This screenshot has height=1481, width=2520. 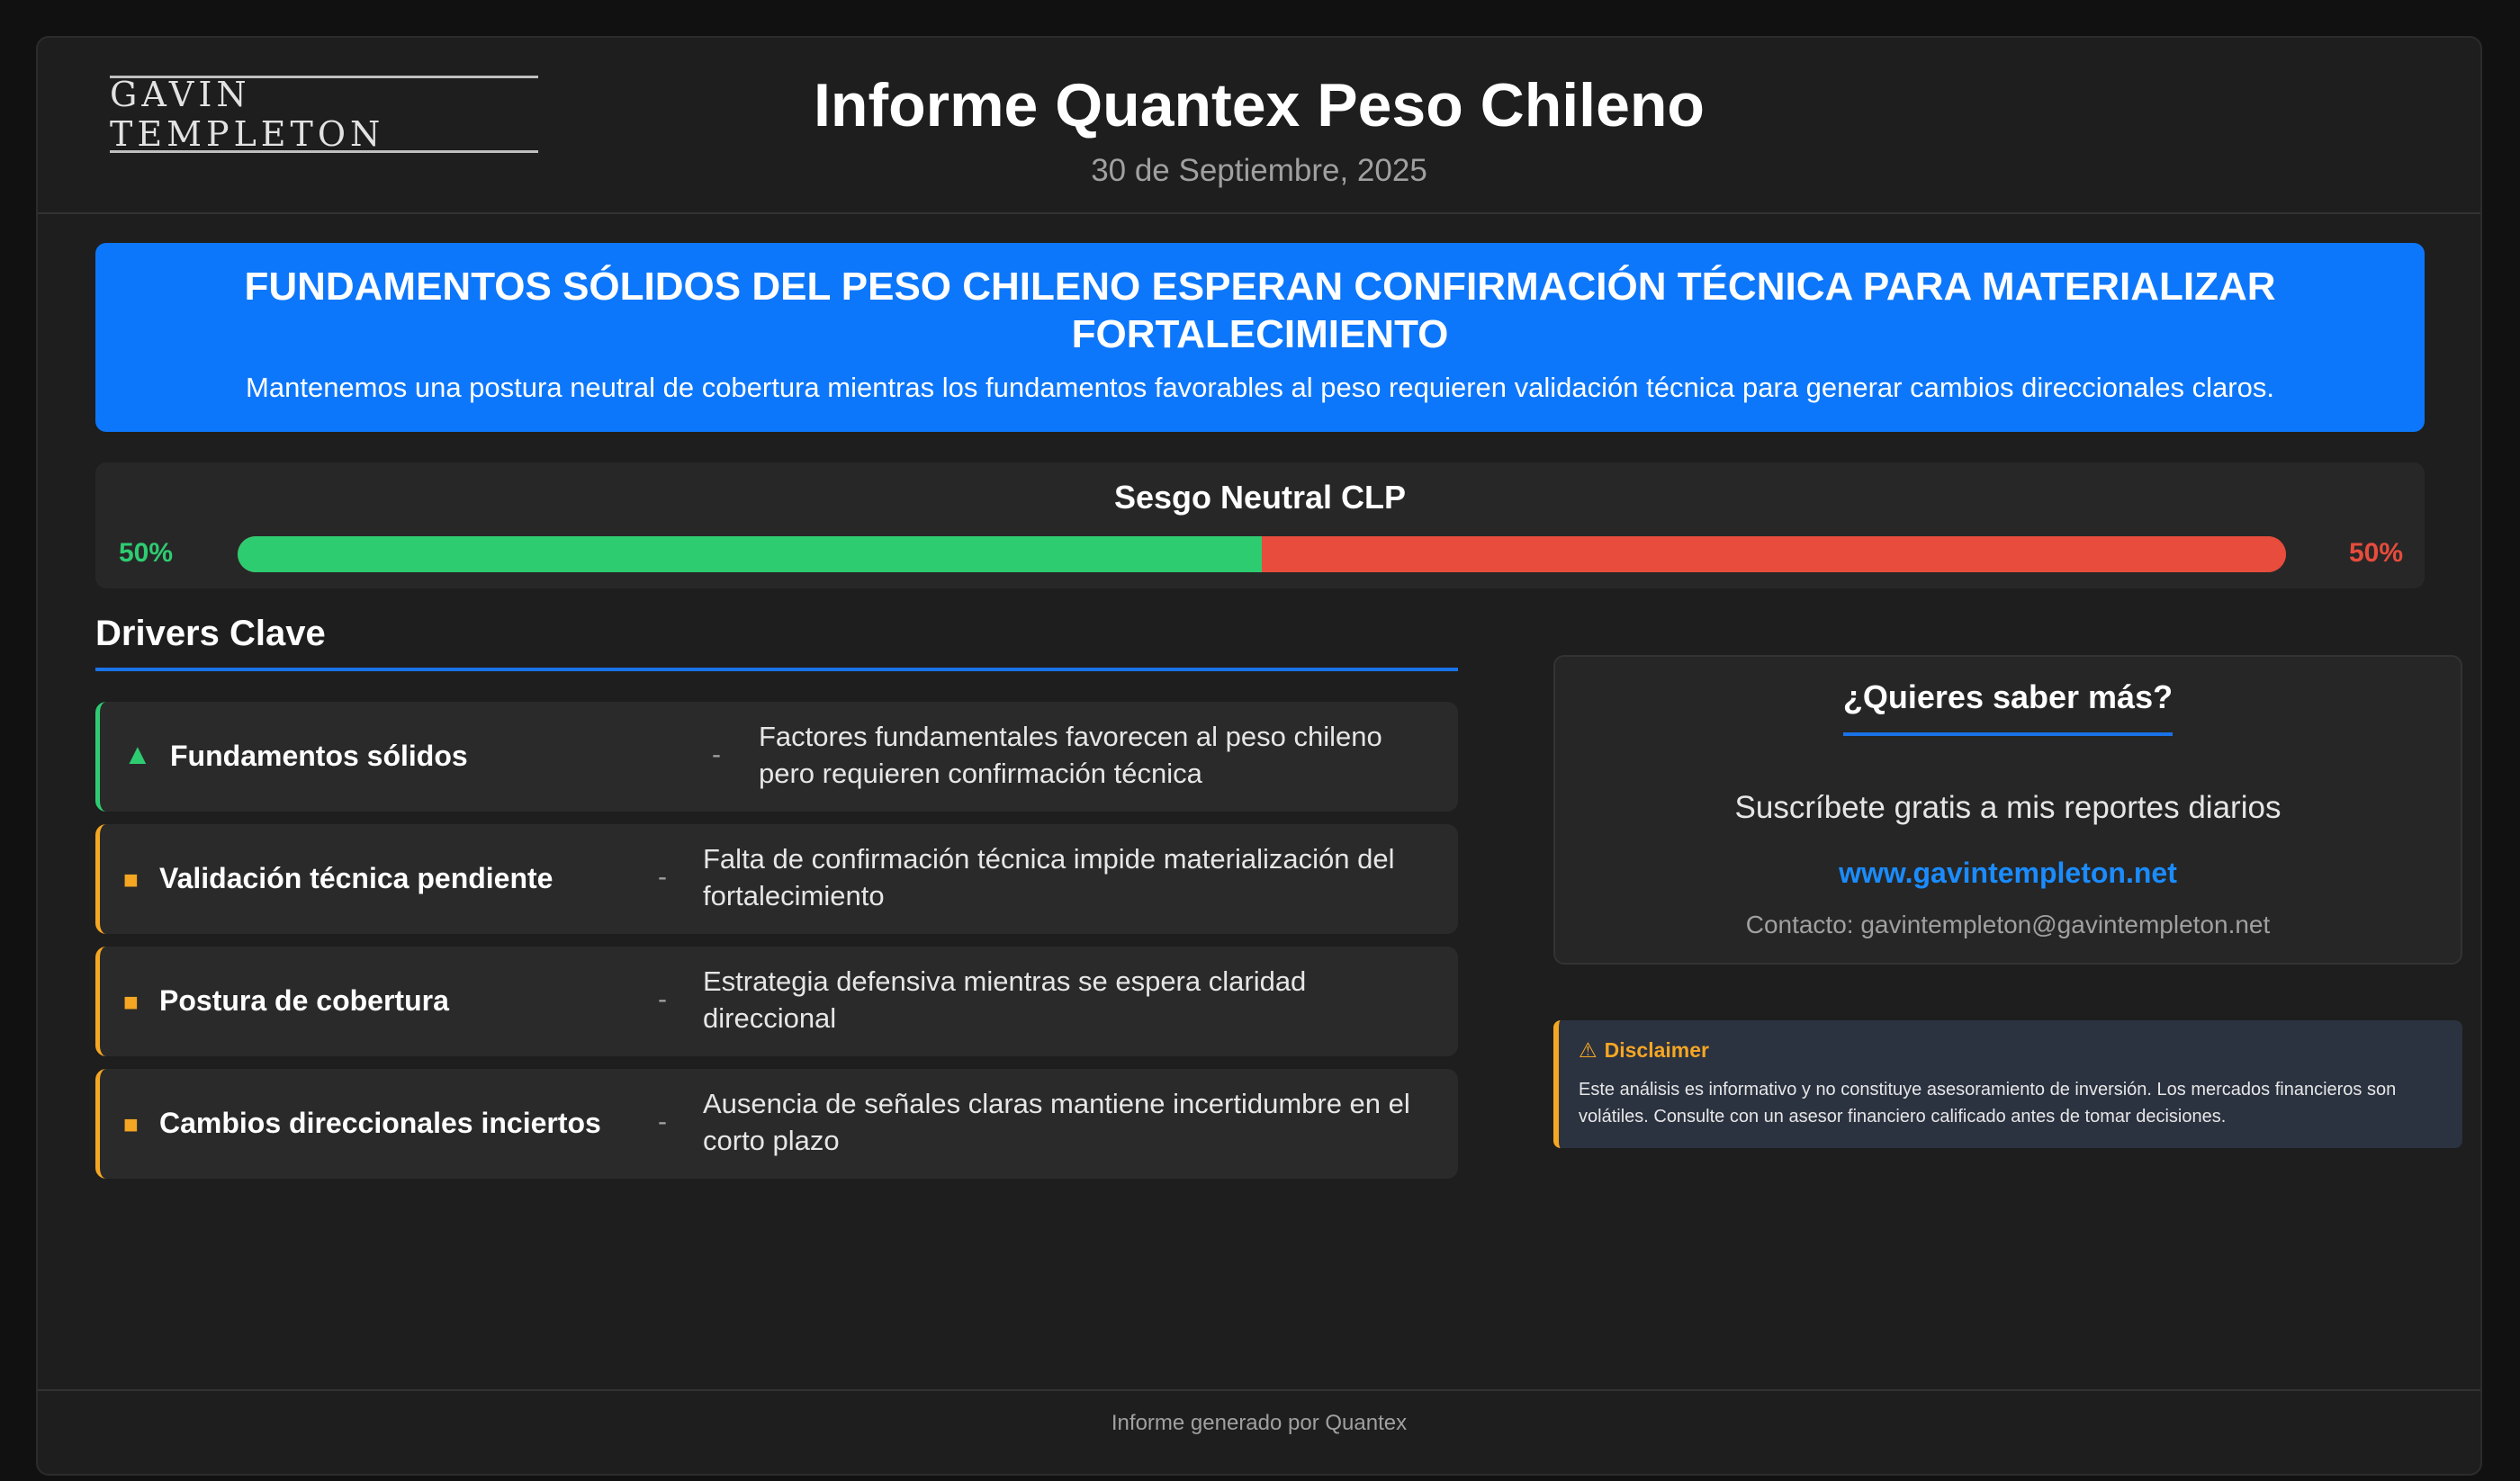 What do you see at coordinates (304, 1000) in the screenshot?
I see `driver-name: Postura de cobertura` at bounding box center [304, 1000].